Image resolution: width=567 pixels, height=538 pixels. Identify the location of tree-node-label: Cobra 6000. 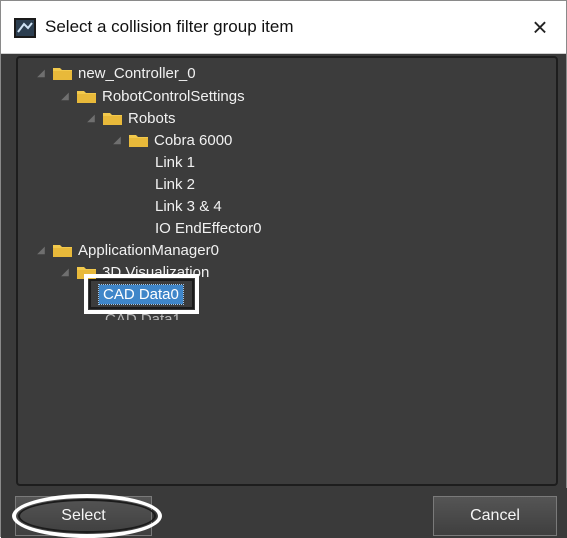
(193, 140).